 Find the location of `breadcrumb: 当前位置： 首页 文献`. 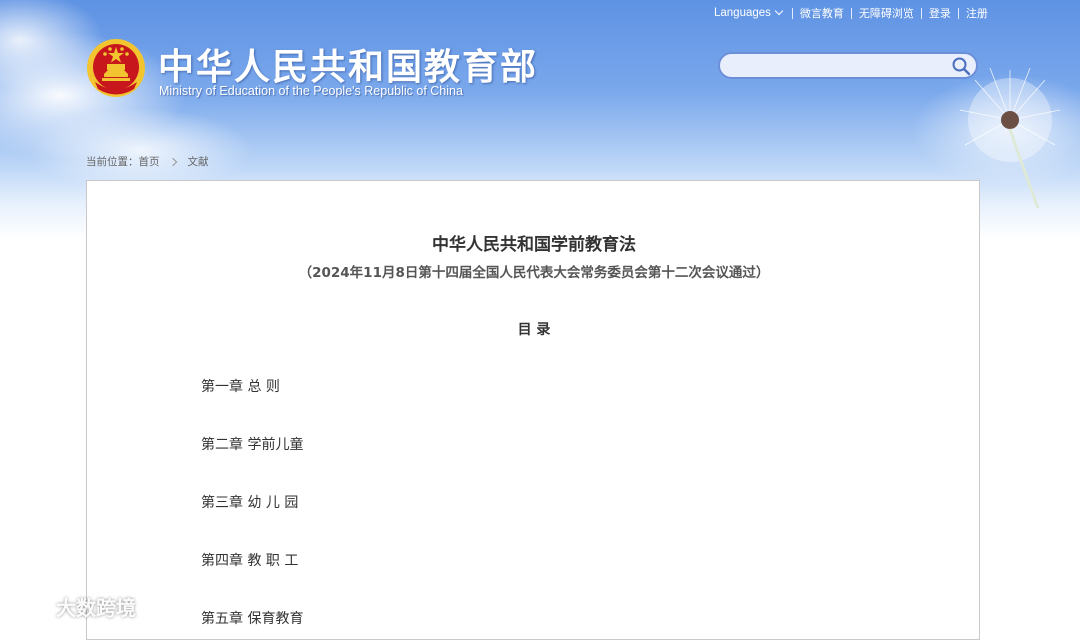

breadcrumb: 当前位置： 首页 文献 is located at coordinates (147, 161).